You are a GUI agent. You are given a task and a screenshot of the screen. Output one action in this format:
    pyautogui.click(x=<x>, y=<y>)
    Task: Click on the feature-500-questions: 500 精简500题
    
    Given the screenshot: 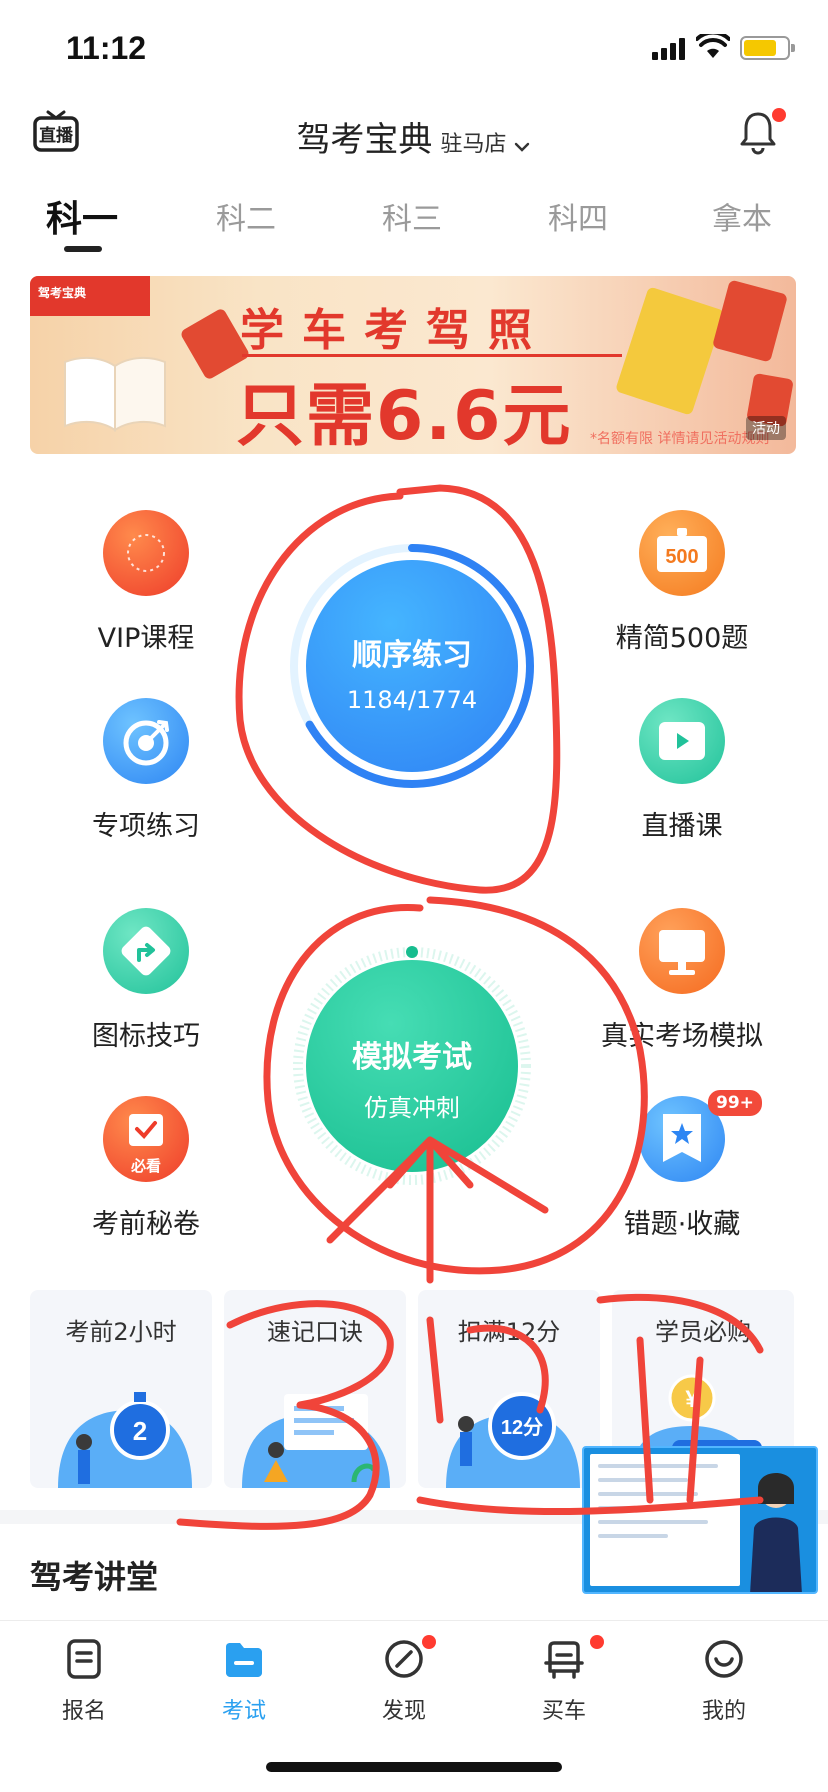 What is the action you would take?
    pyautogui.click(x=682, y=582)
    